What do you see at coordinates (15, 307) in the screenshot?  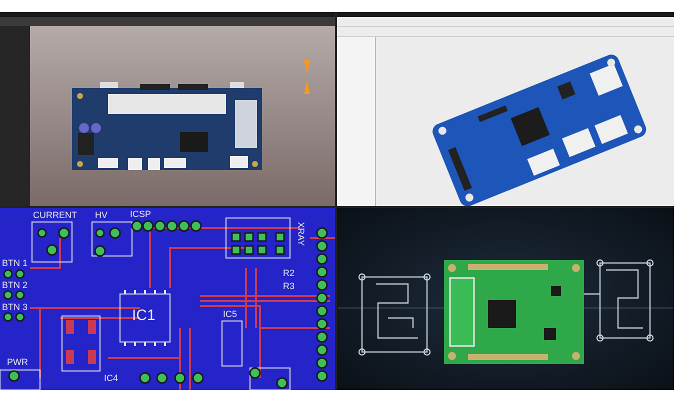 I see `silkscreen-label: BTN 3` at bounding box center [15, 307].